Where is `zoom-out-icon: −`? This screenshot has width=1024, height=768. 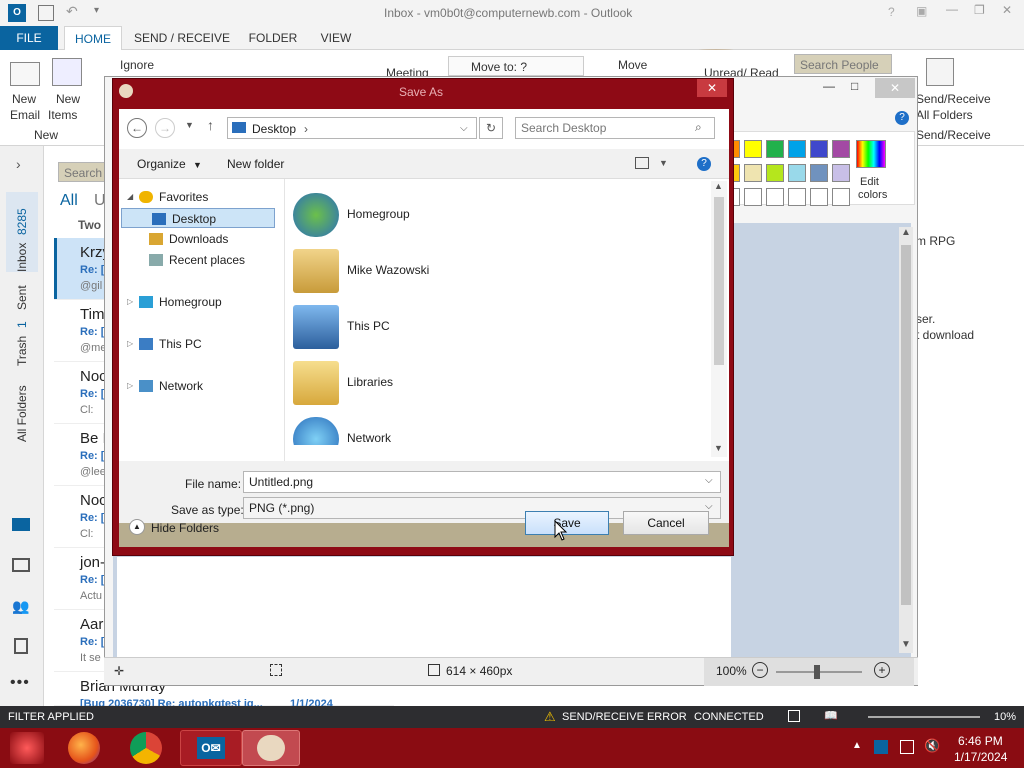 zoom-out-icon: − is located at coordinates (760, 670).